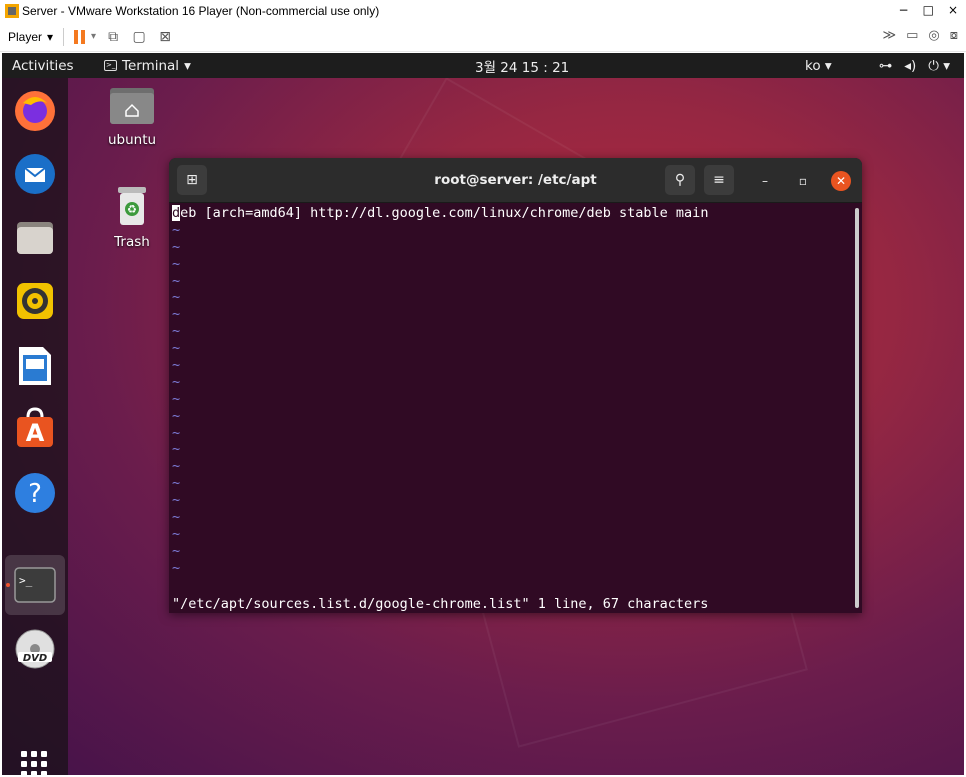 The image size is (966, 777). What do you see at coordinates (110, 65) in the screenshot?
I see `terminal-app-icon: >_` at bounding box center [110, 65].